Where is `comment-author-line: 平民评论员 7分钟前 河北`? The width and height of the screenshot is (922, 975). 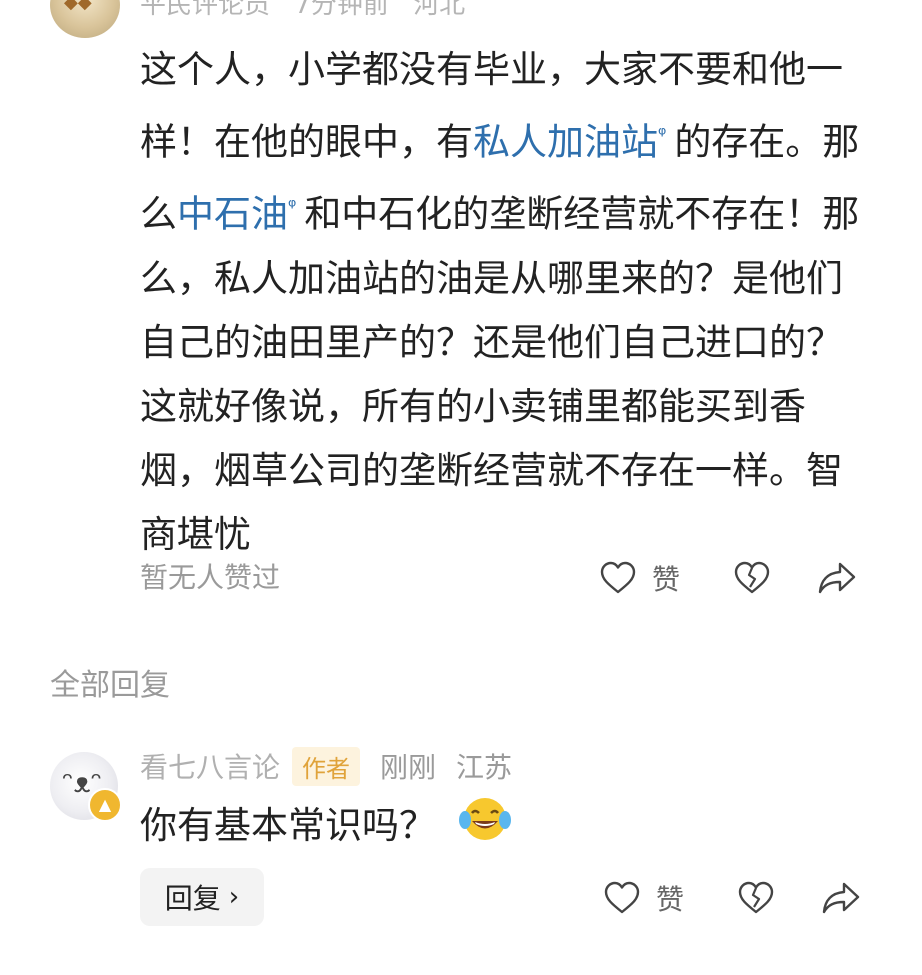
comment-author-line: 平民评论员 7分钟前 河北 is located at coordinates (310, 10).